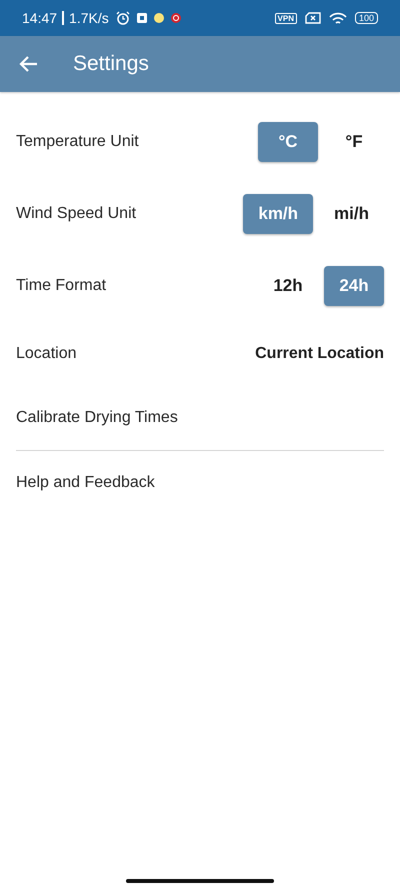  What do you see at coordinates (40, 18) in the screenshot?
I see `status-time: 14:47` at bounding box center [40, 18].